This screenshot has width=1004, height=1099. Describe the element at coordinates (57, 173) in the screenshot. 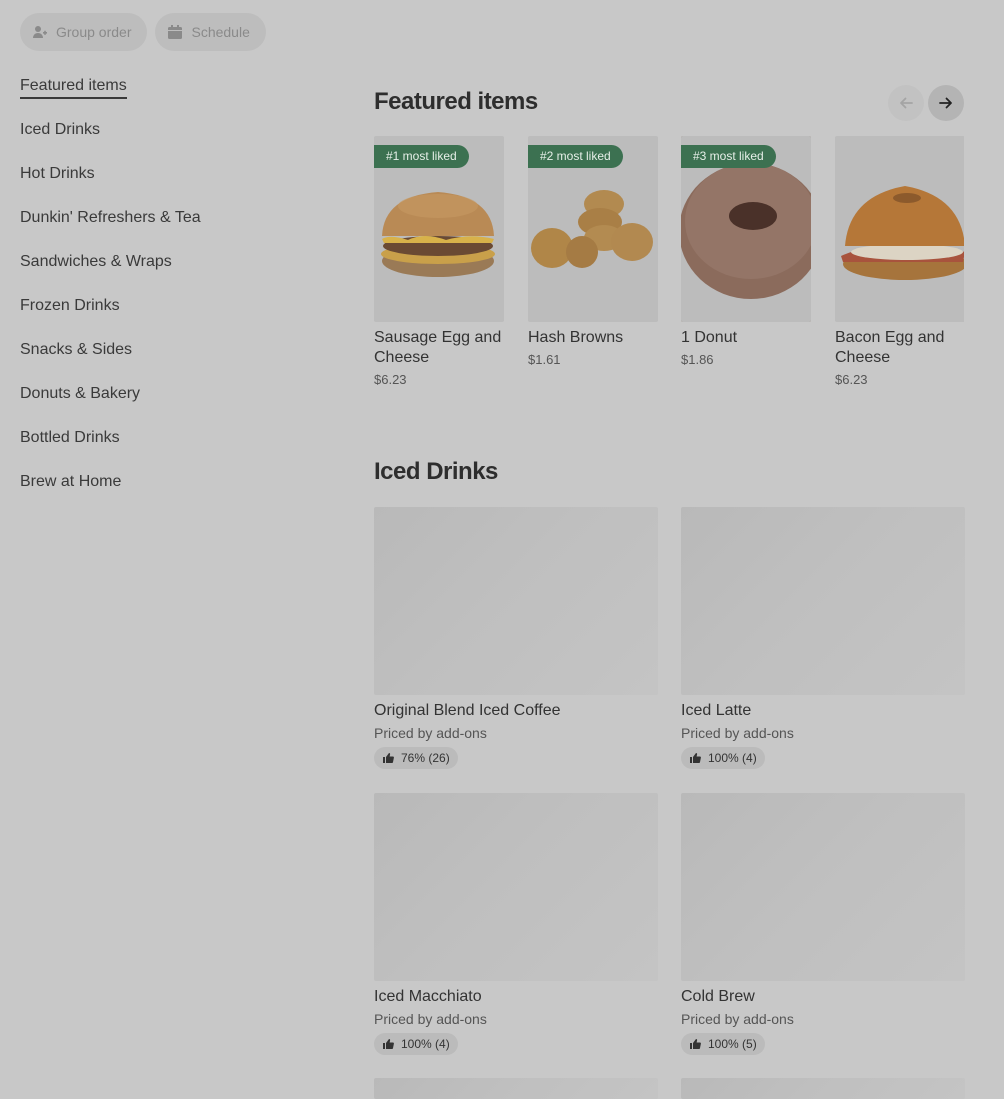

I see `sidebar-item-label: Hot Drinks` at that location.